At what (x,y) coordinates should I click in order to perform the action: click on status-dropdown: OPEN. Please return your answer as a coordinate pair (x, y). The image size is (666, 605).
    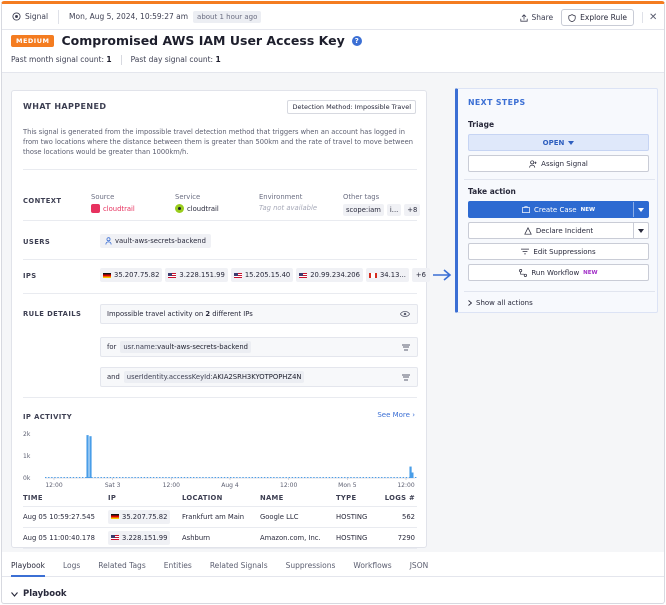
    Looking at the image, I should click on (558, 142).